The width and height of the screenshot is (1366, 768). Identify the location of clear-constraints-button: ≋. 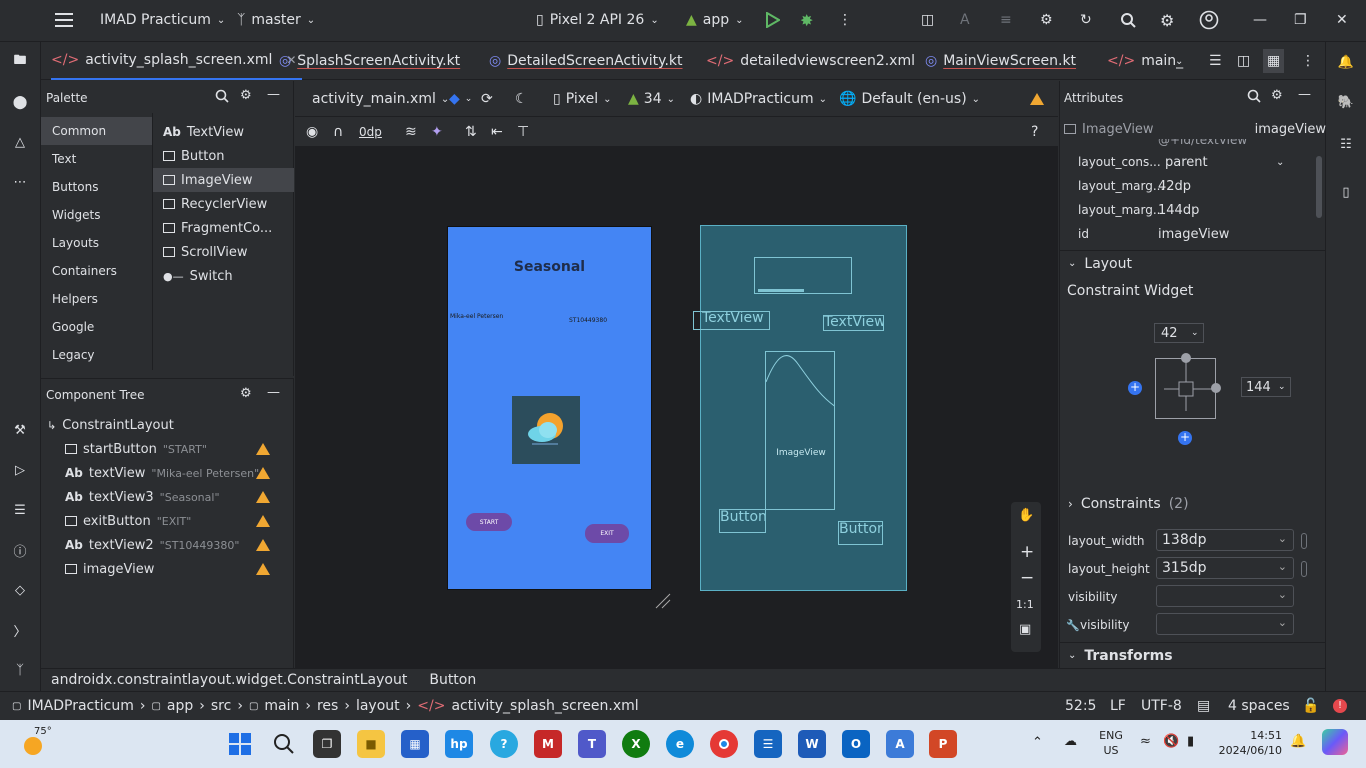
(411, 132).